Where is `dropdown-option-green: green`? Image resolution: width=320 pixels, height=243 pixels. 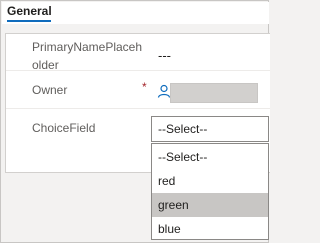
dropdown-option-green: green is located at coordinates (210, 205).